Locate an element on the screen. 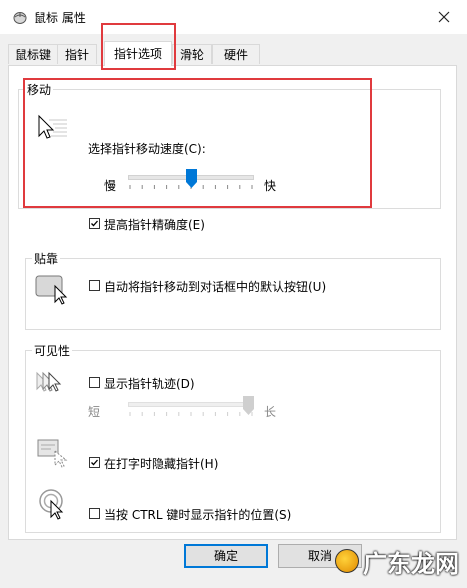 The image size is (467, 588). slider-ticks is located at coordinates (191, 414).